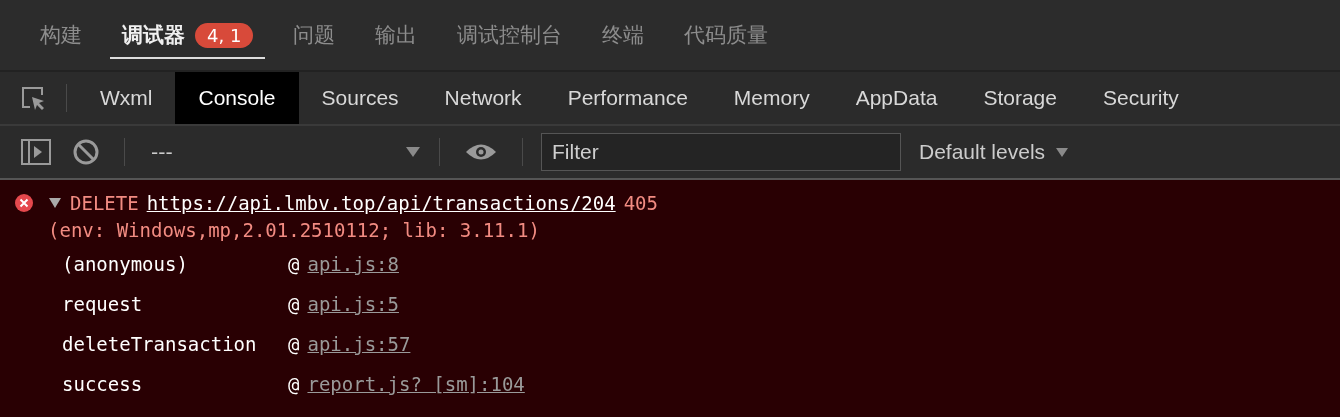  I want to click on panel-tab: 构建, so click(61, 35).